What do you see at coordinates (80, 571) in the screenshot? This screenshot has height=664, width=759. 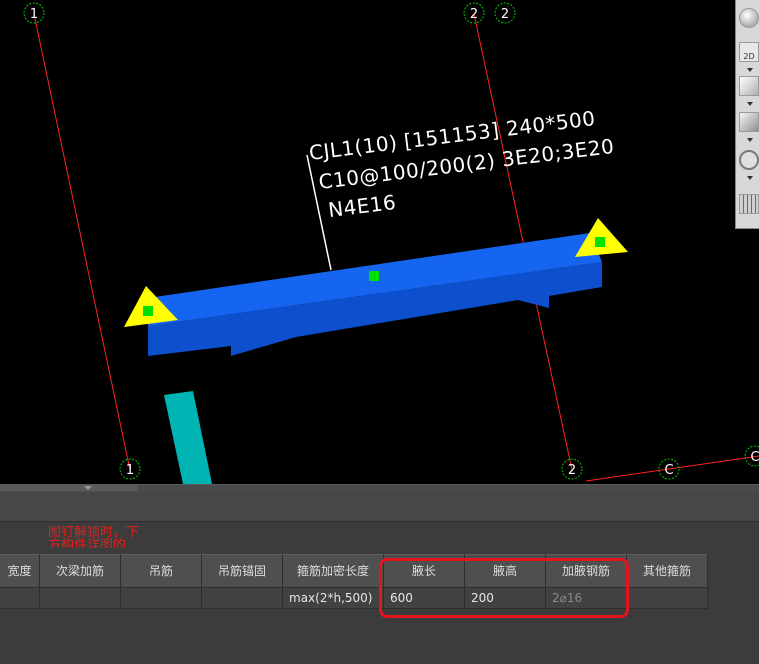 I see `col-header-secondary-beam-rebar: 次梁加筋` at bounding box center [80, 571].